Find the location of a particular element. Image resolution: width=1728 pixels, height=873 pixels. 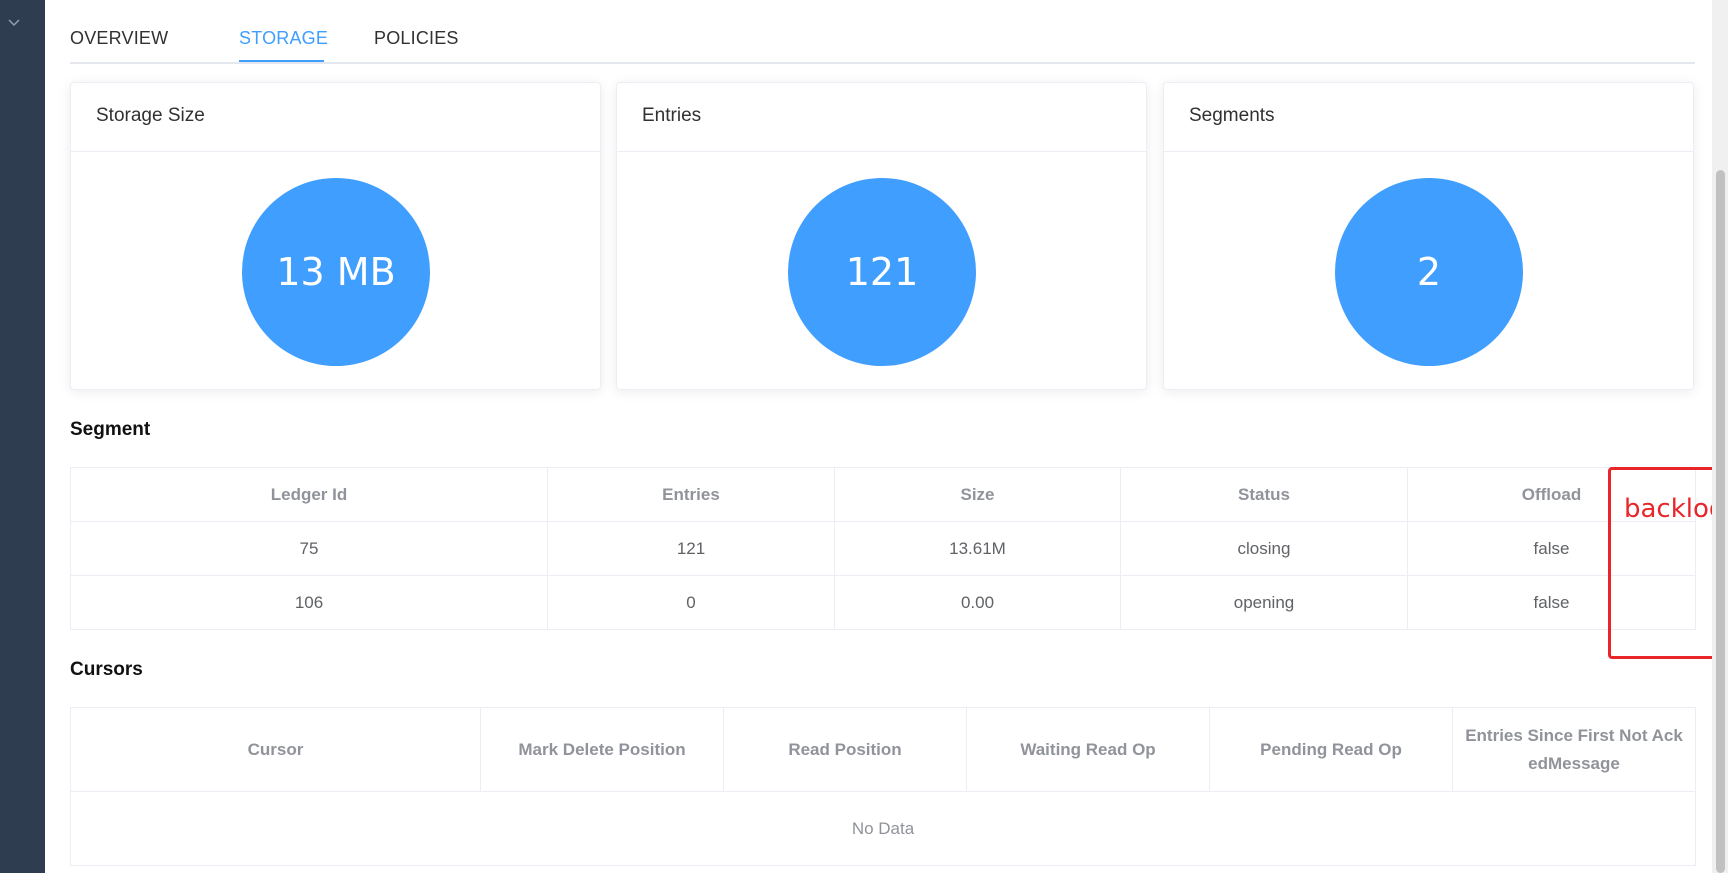

table-cell: 0 is located at coordinates (691, 602).